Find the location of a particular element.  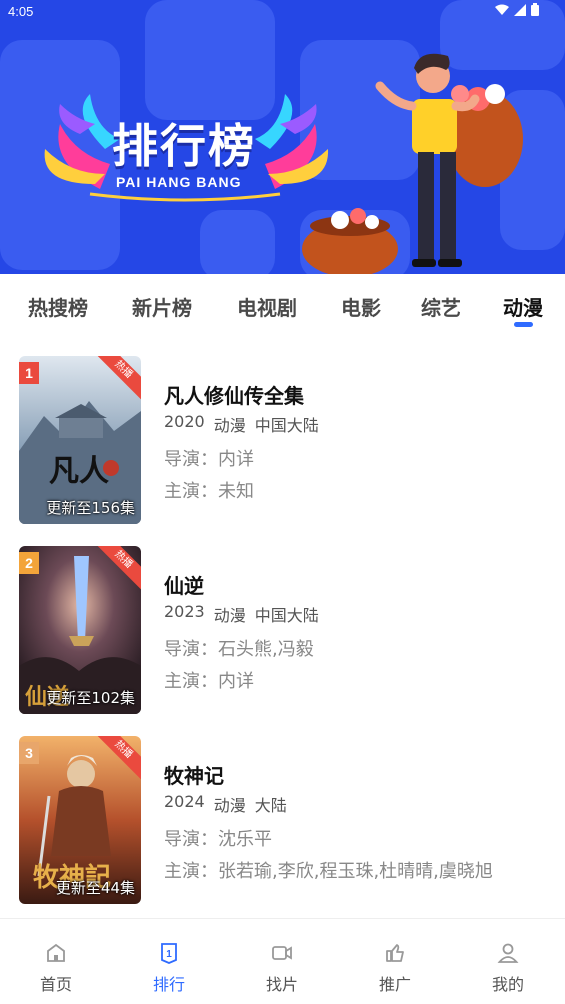

show-director: 导演：内详 is located at coordinates (209, 459).